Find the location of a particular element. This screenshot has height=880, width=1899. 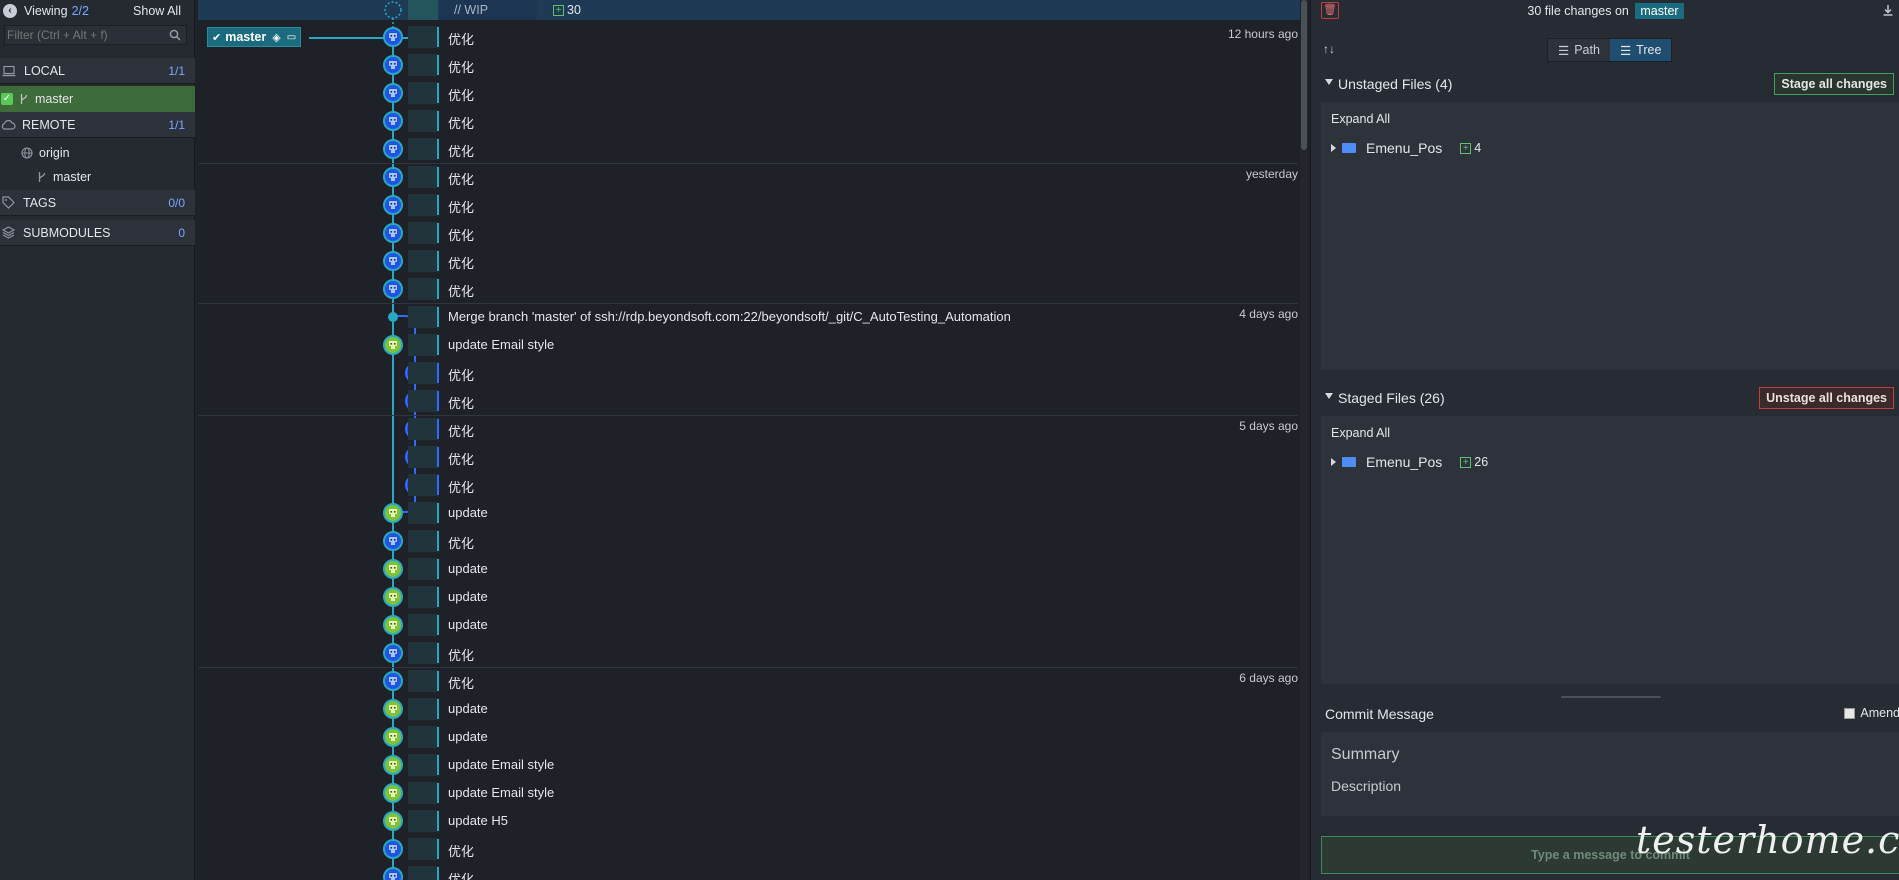

plus-icon: + is located at coordinates (558, 11).